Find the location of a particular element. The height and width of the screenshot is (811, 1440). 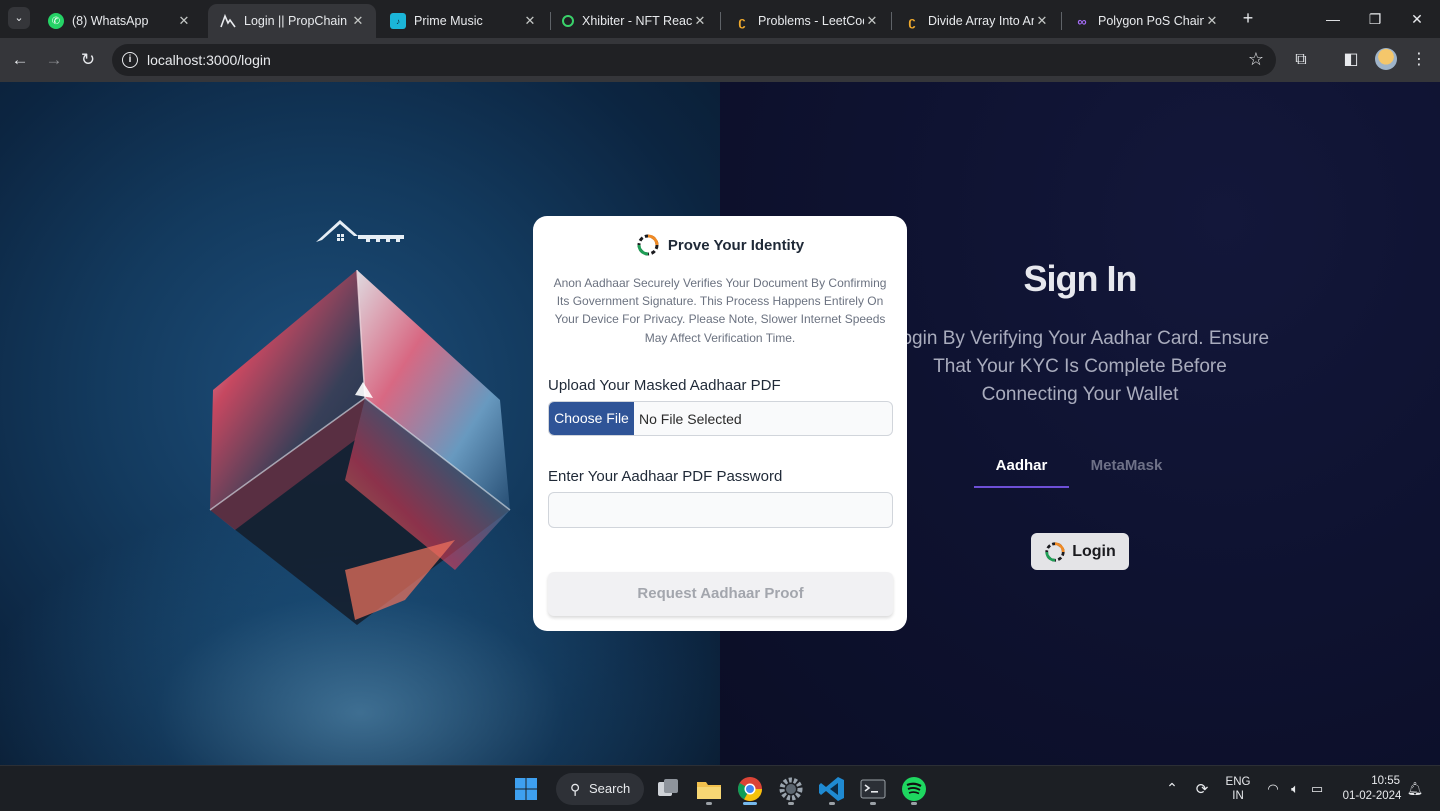

tab-polygon: ∞ Polygon PoS Chain Te ✕ is located at coordinates (1146, 21).